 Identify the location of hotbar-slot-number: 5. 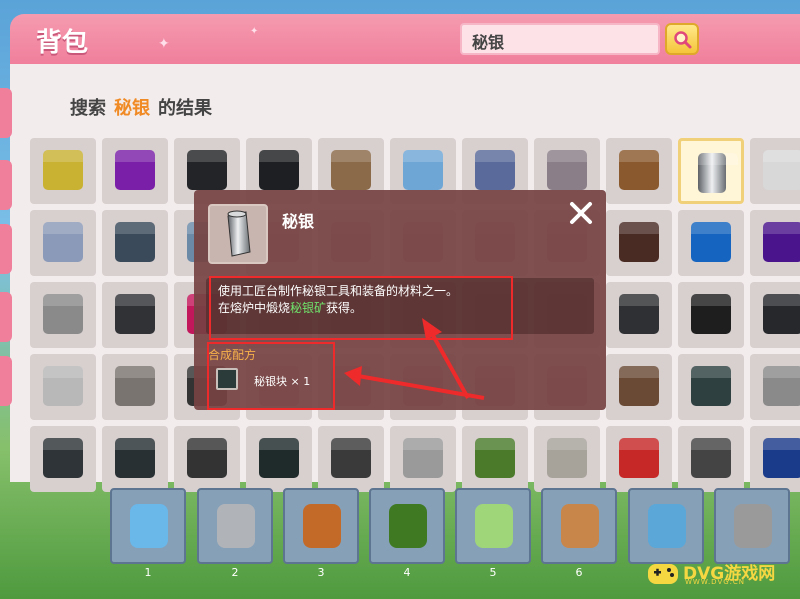
(493, 572).